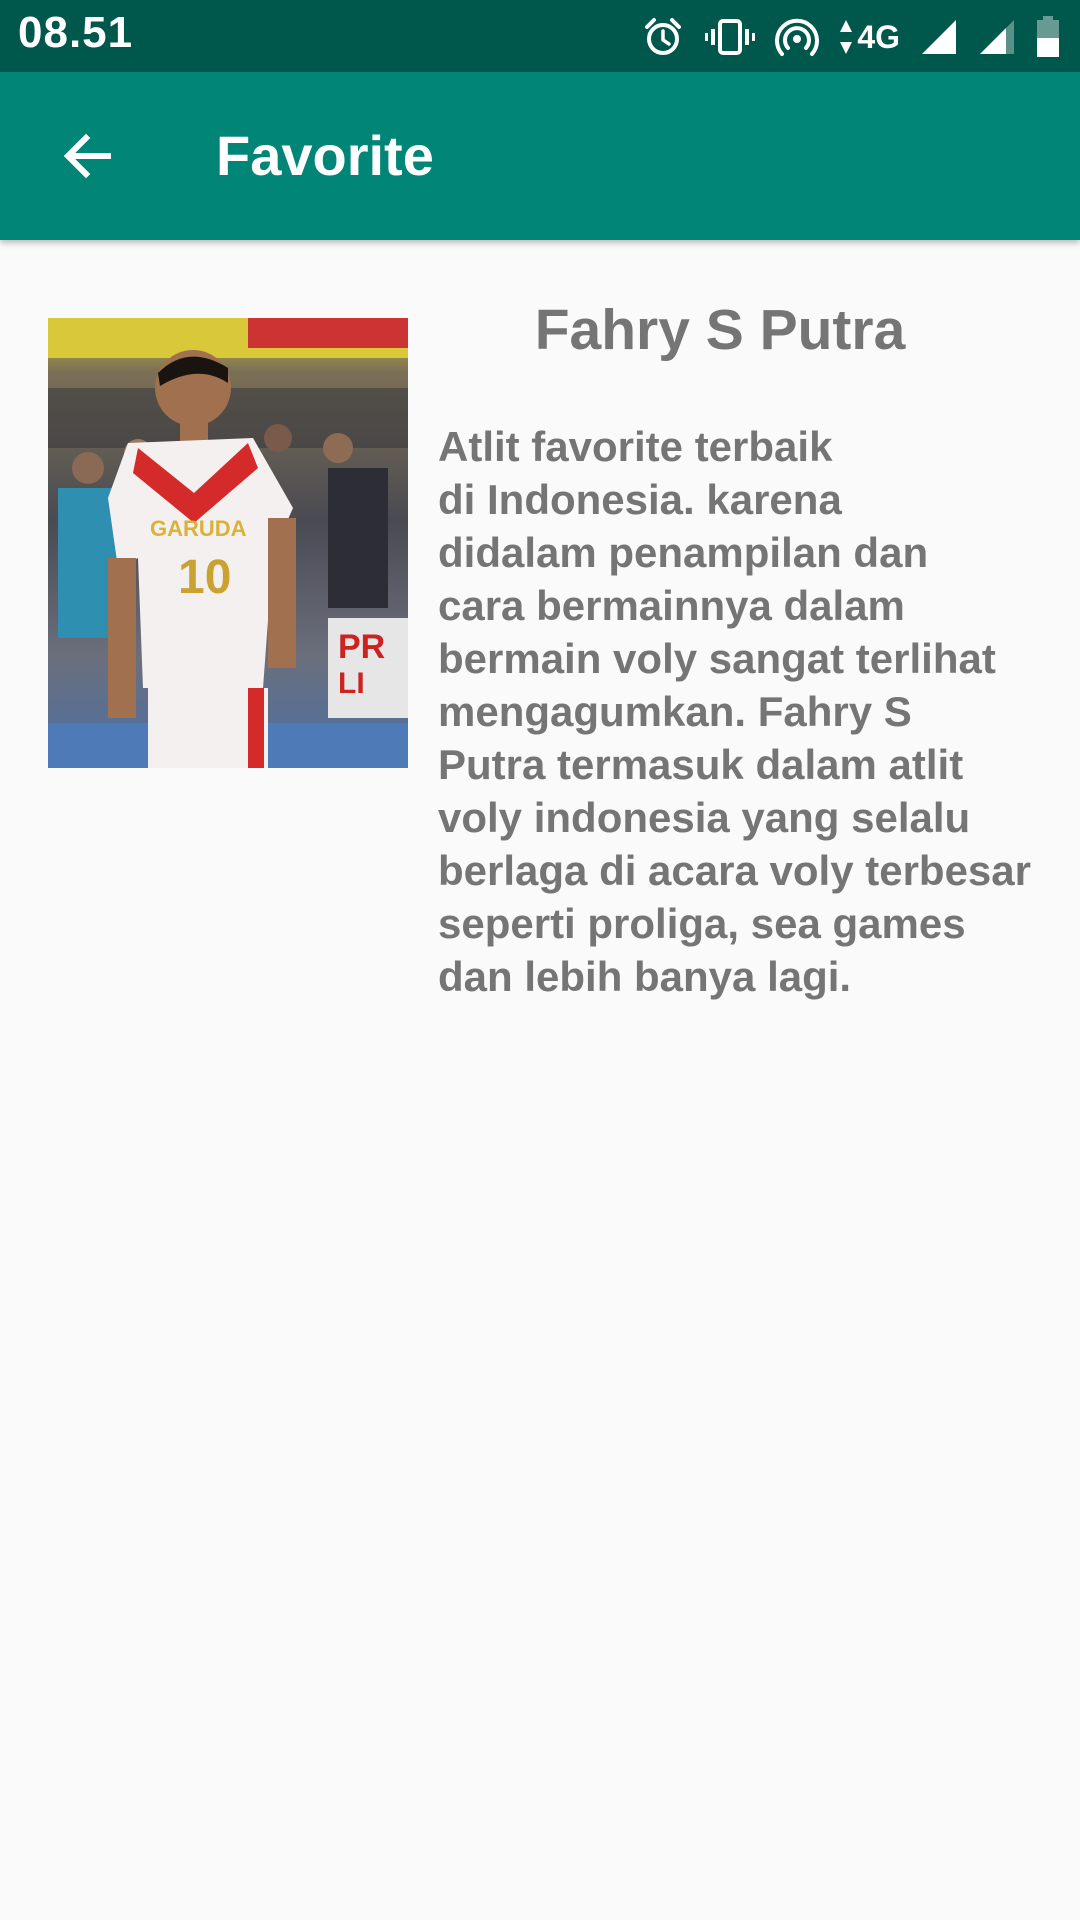  What do you see at coordinates (198, 528) in the screenshot?
I see `jersey-text: GARUDA` at bounding box center [198, 528].